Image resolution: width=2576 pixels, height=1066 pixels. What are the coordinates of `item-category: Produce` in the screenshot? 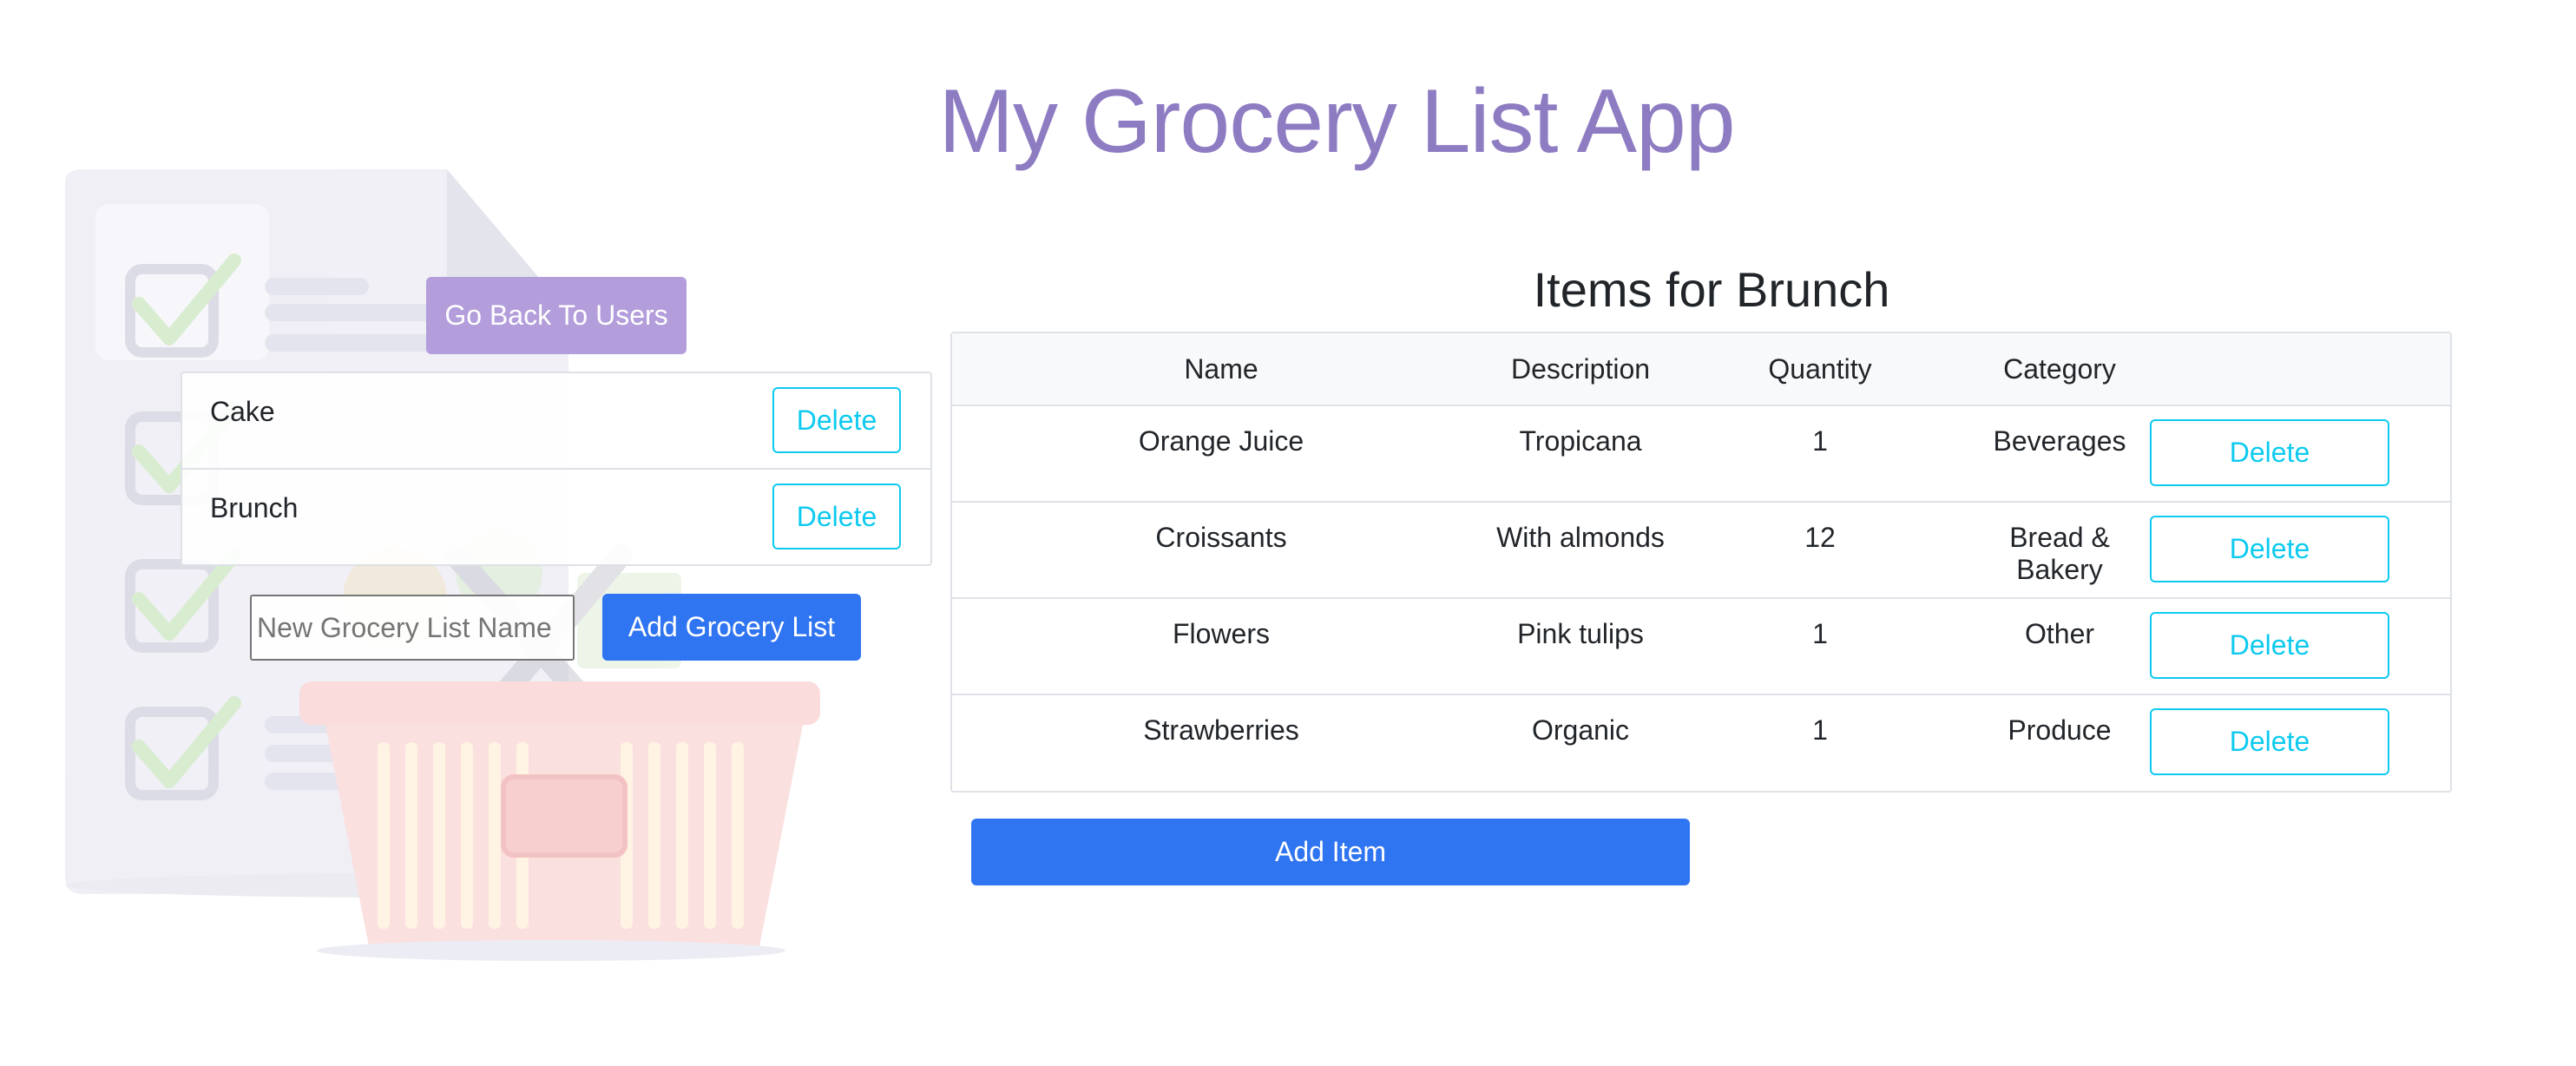 It's located at (2060, 730).